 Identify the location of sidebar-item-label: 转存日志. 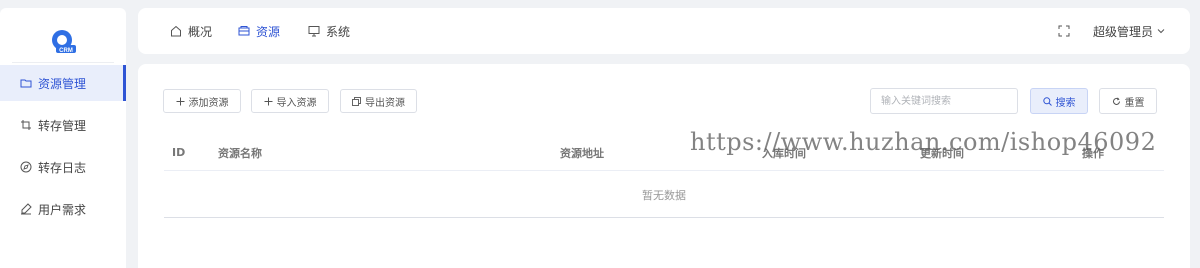
(62, 167).